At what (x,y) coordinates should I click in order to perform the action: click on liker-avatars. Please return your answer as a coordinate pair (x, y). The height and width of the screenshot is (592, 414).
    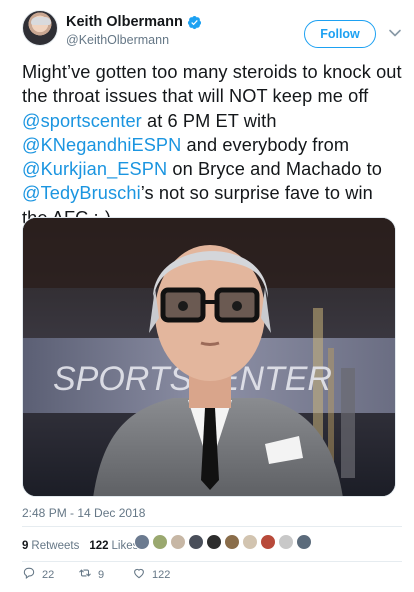
    Looking at the image, I should click on (224, 542).